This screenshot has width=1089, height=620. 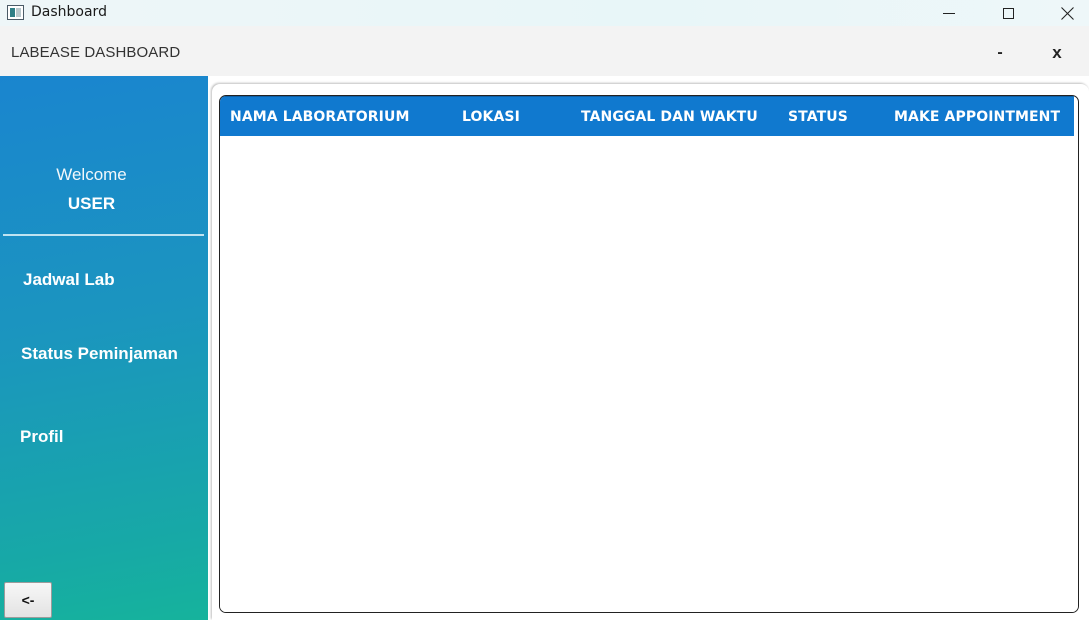 I want to click on back-button: <-, so click(x=28, y=600).